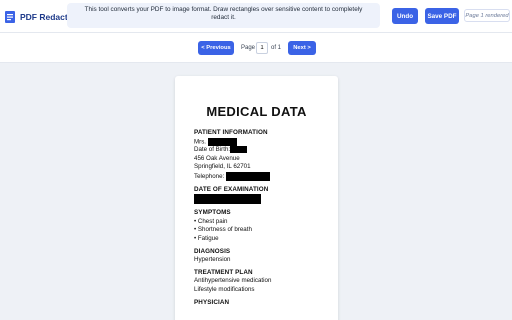 The height and width of the screenshot is (320, 512). I want to click on physician-heading: PHYSICIAN, so click(212, 302).